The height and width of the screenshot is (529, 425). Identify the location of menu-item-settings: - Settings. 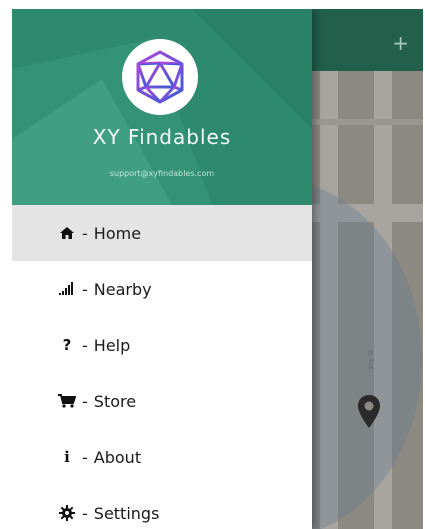
(162, 507).